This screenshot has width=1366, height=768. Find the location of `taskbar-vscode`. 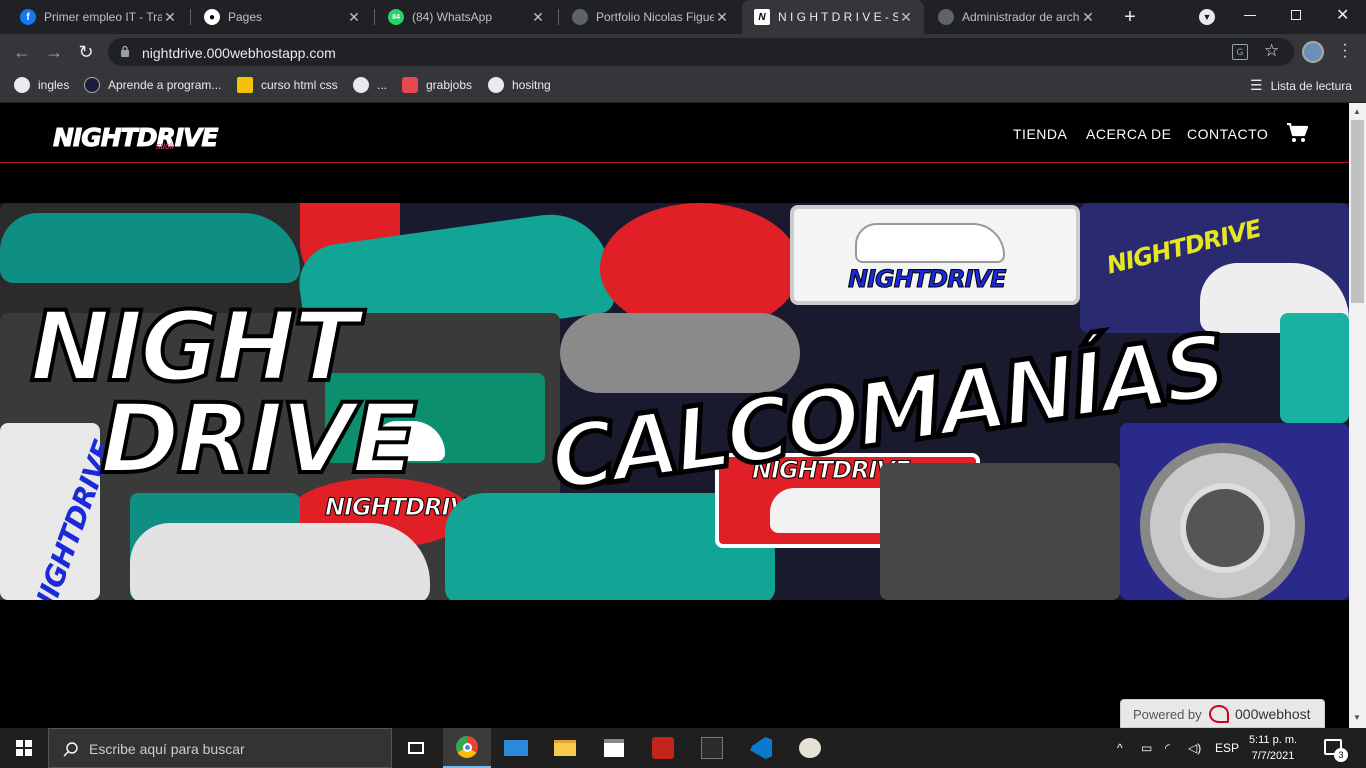

taskbar-vscode is located at coordinates (761, 748).